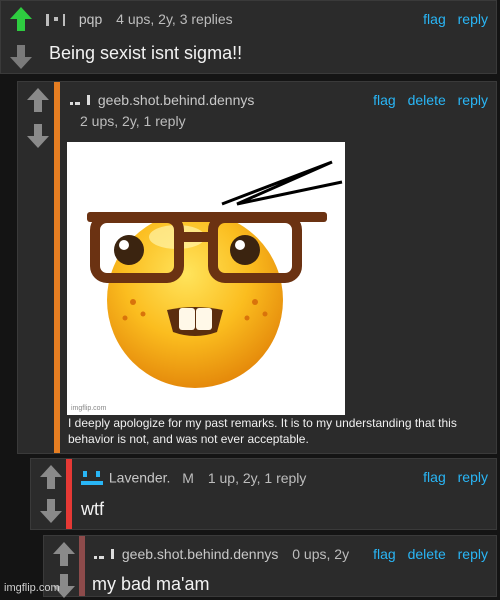 This screenshot has height=600, width=500. Describe the element at coordinates (257, 477) in the screenshot. I see `comment-info: 1 up, 2y, 1 reply` at that location.